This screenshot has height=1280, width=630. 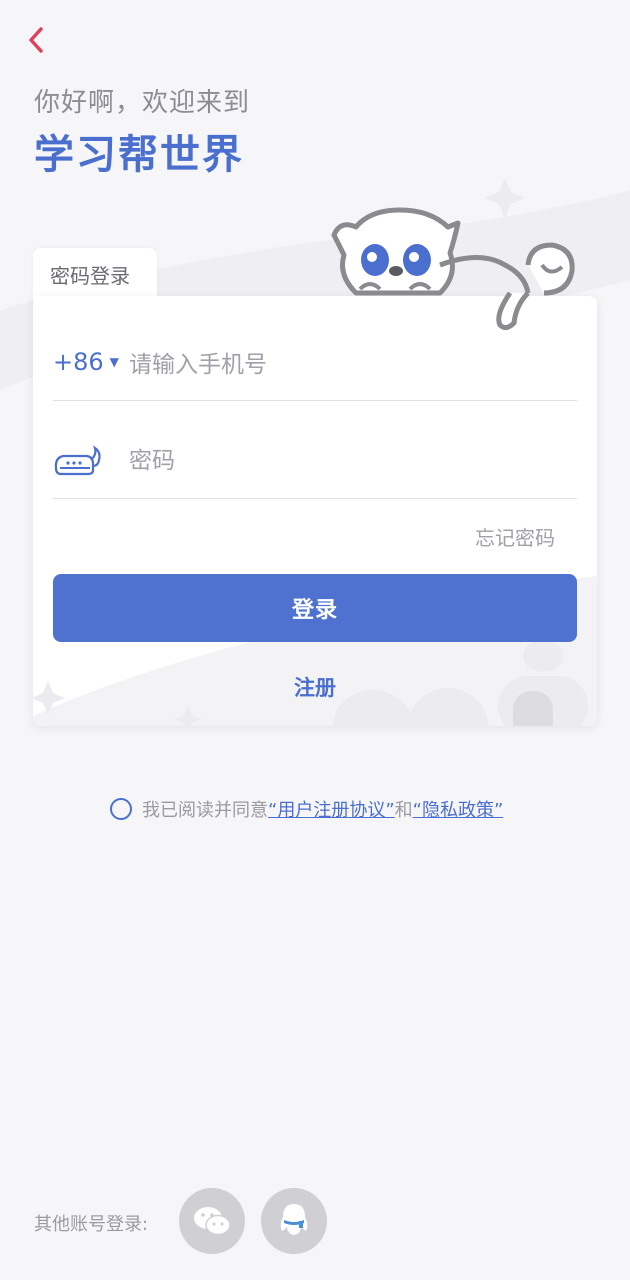 What do you see at coordinates (91, 1224) in the screenshot?
I see `other-login-label: 其他账号登录:` at bounding box center [91, 1224].